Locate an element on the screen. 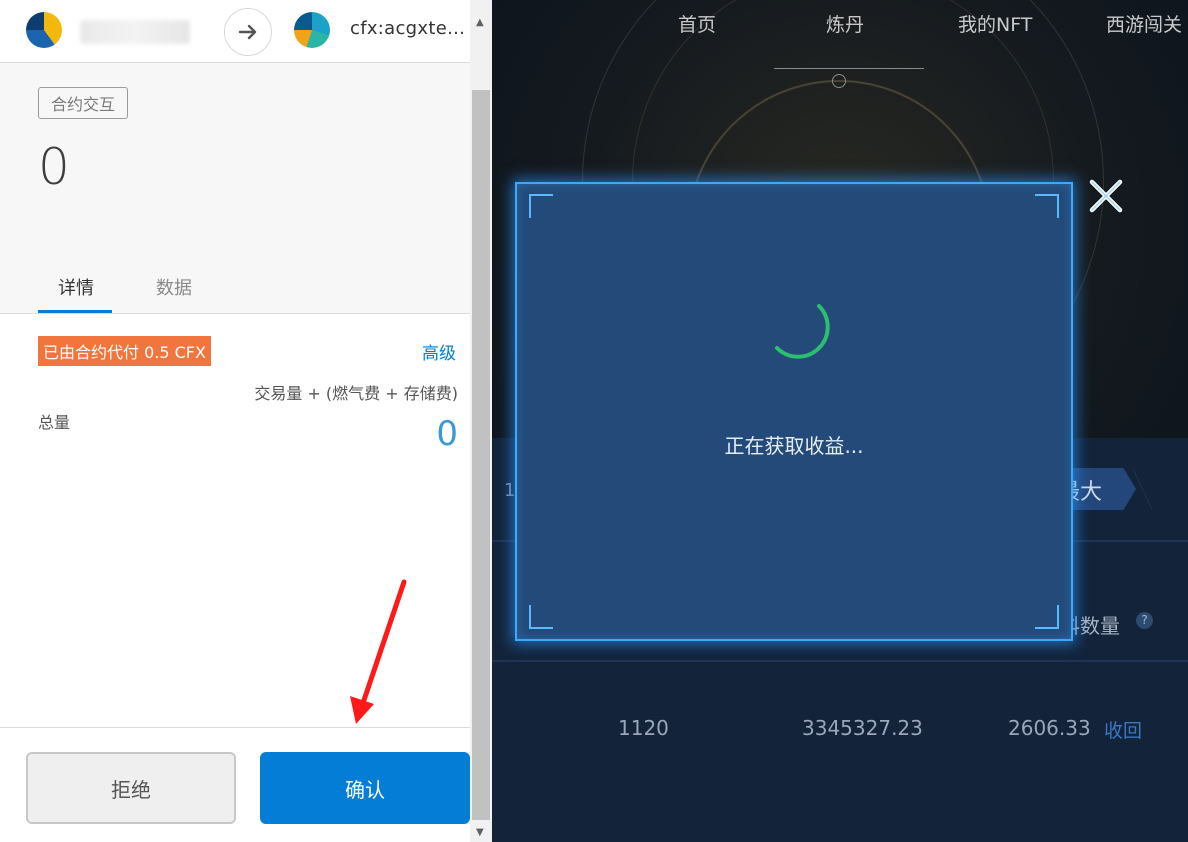 This screenshot has height=842, width=1188. scroll-down-icon: ▼ is located at coordinates (481, 833).